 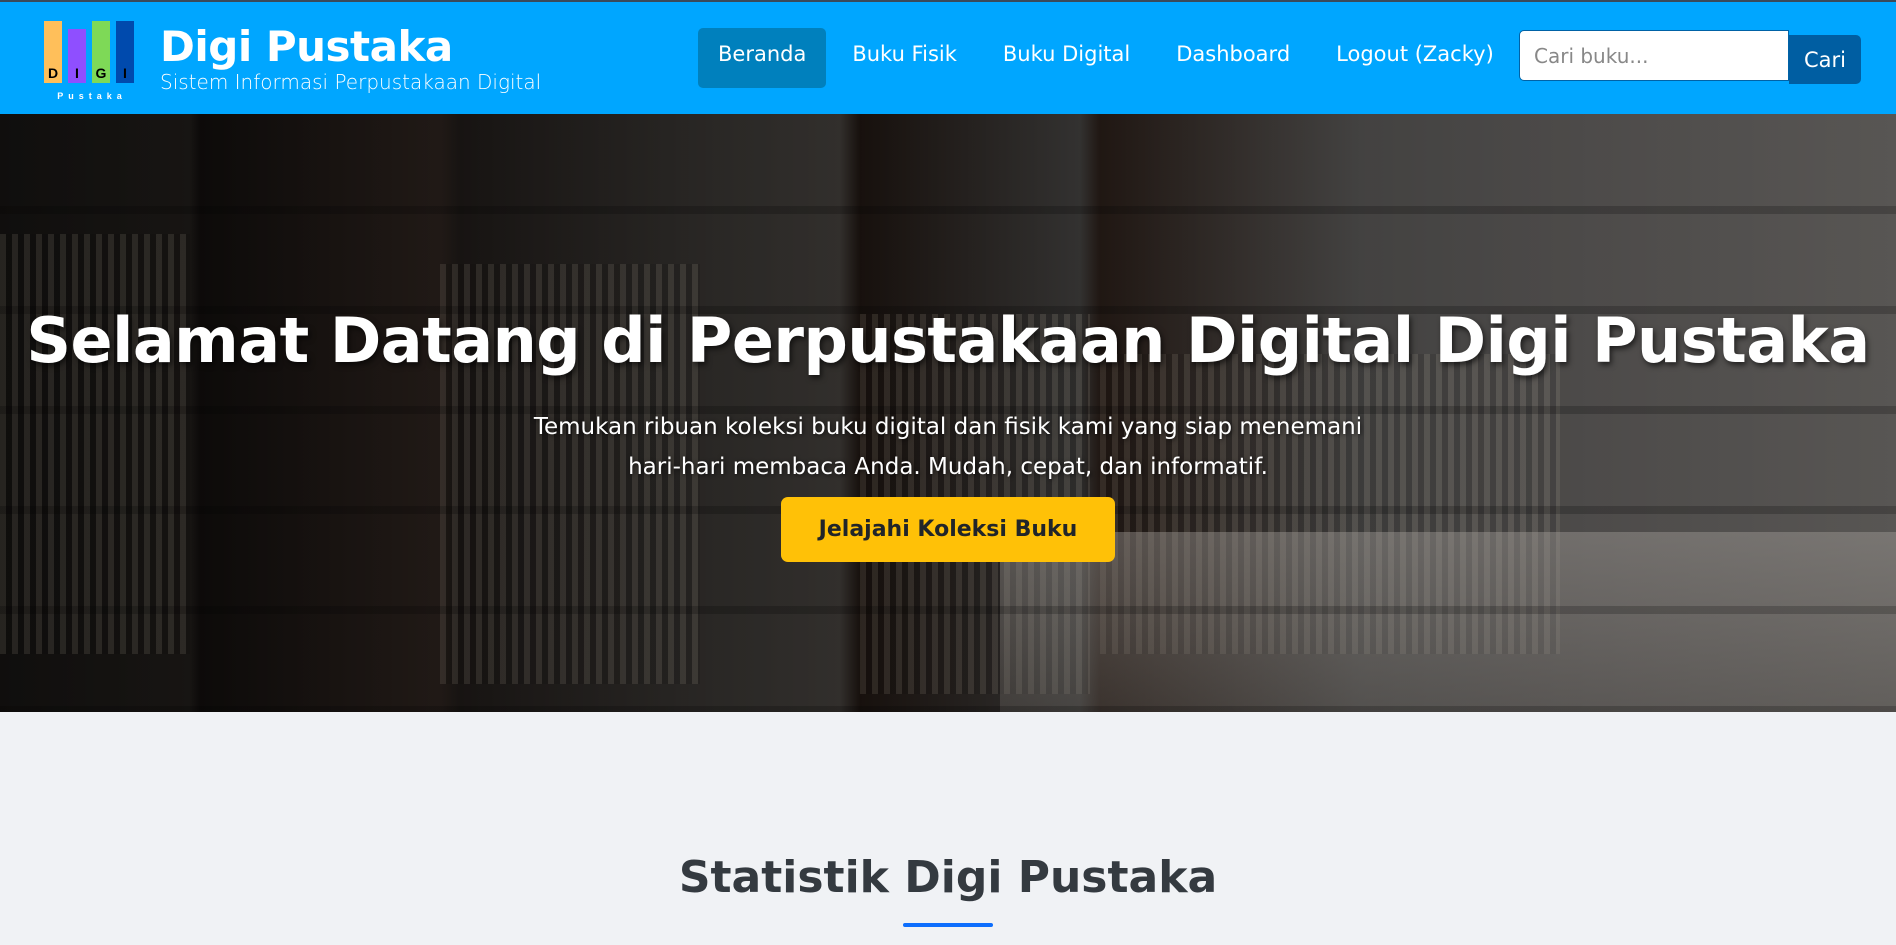 What do you see at coordinates (351, 82) in the screenshot?
I see `brand-subtitle: Sistem Informasi Perpustakaan Digital` at bounding box center [351, 82].